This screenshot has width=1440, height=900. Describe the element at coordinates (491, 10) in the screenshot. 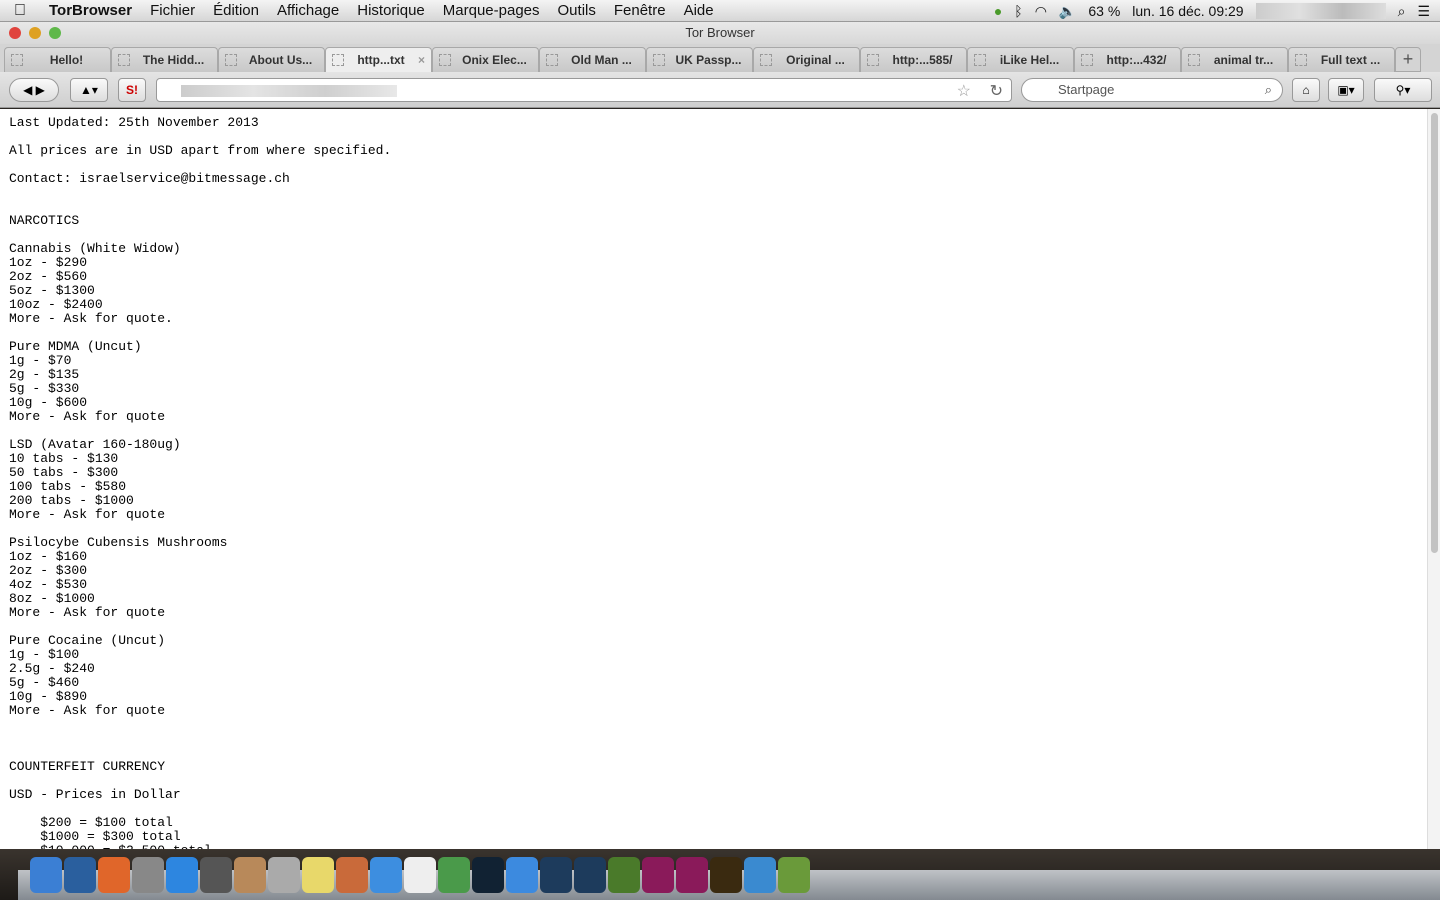

I see `menu-4: Marque-pages` at that location.